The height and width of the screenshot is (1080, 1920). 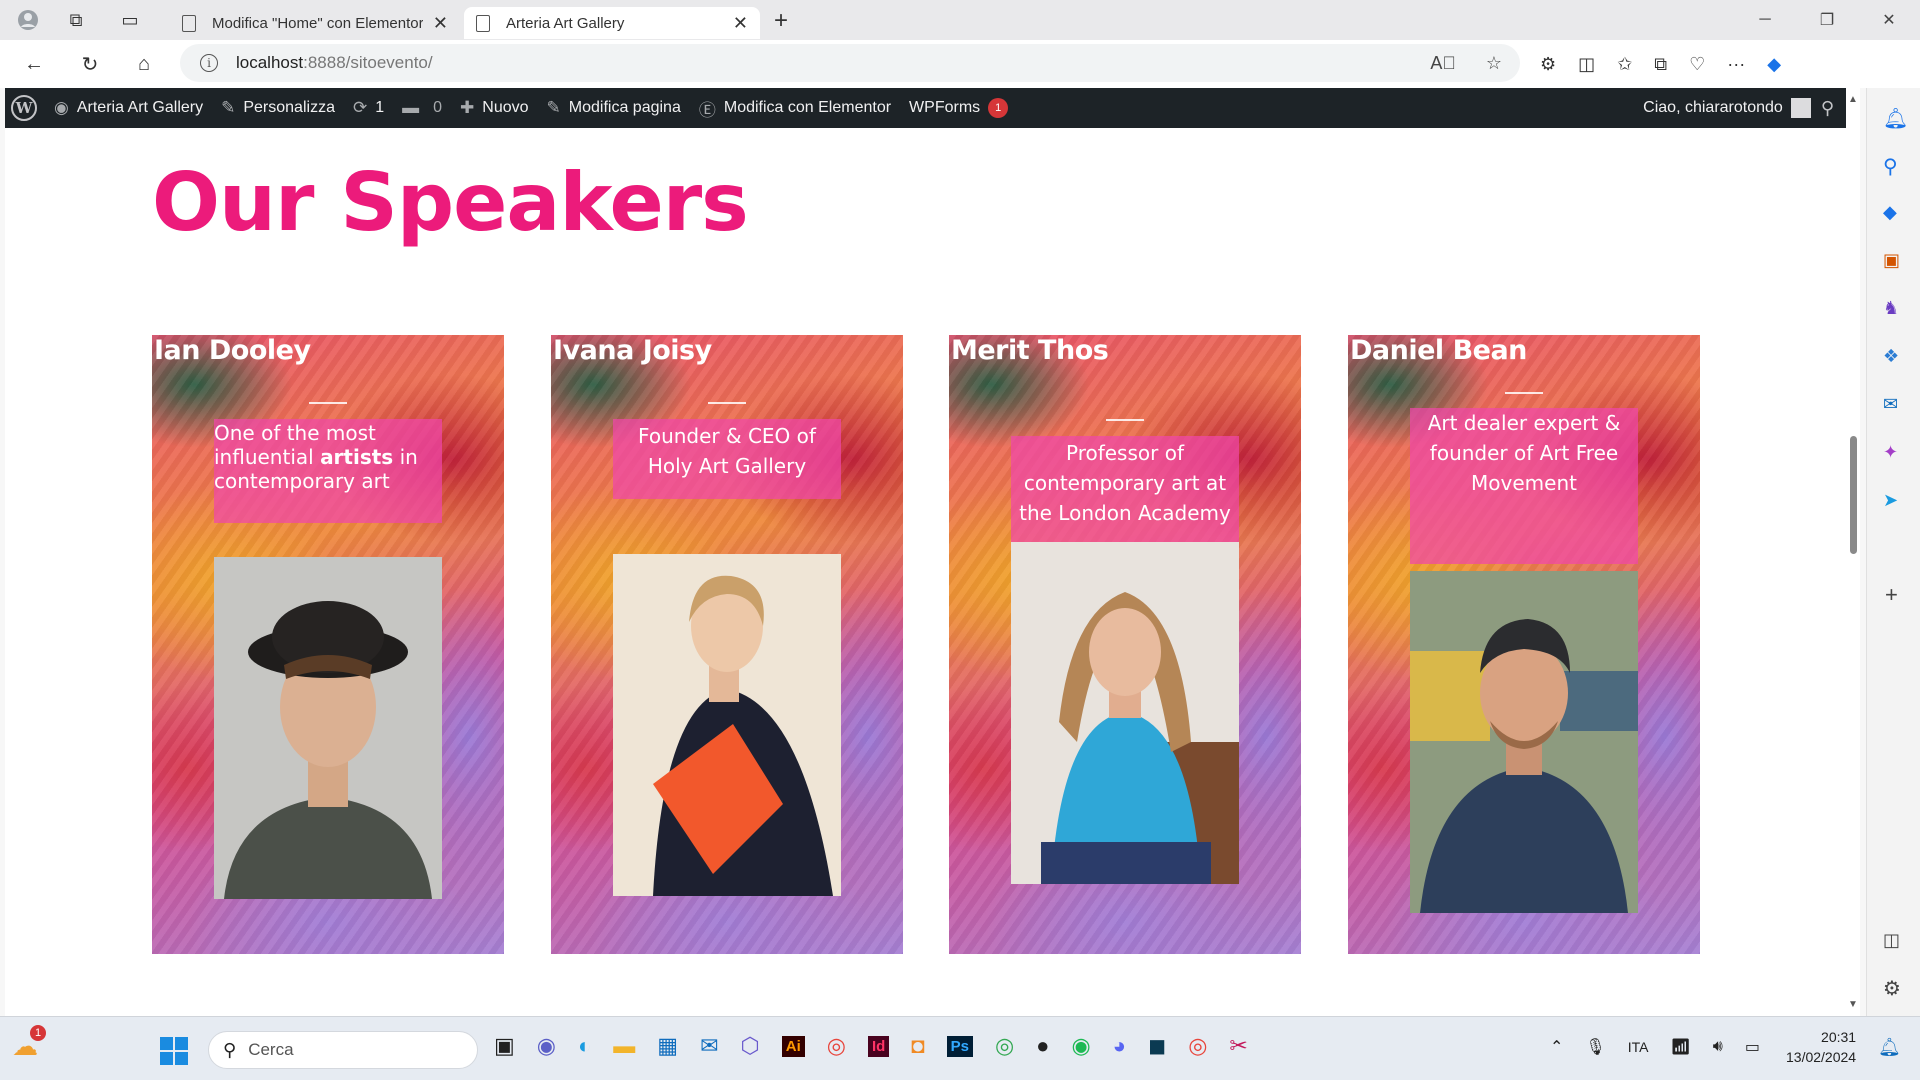 What do you see at coordinates (1765, 20) in the screenshot?
I see `minimize-icon: ─` at bounding box center [1765, 20].